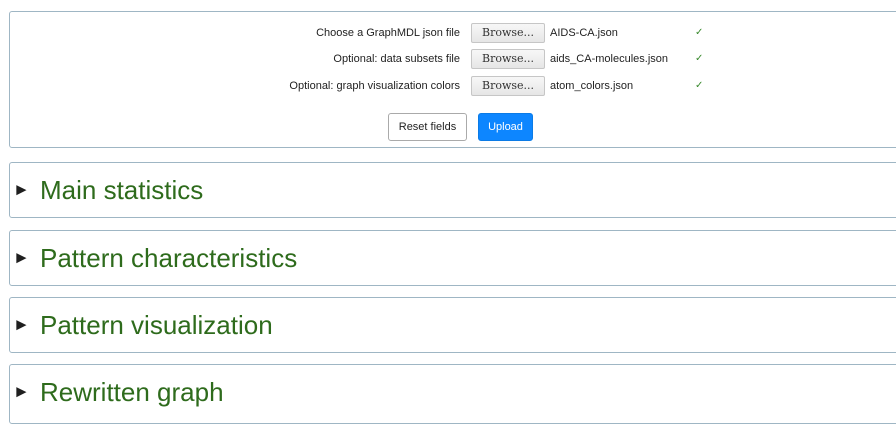  Describe the element at coordinates (169, 258) in the screenshot. I see `section-title: Pattern characteristics` at that location.